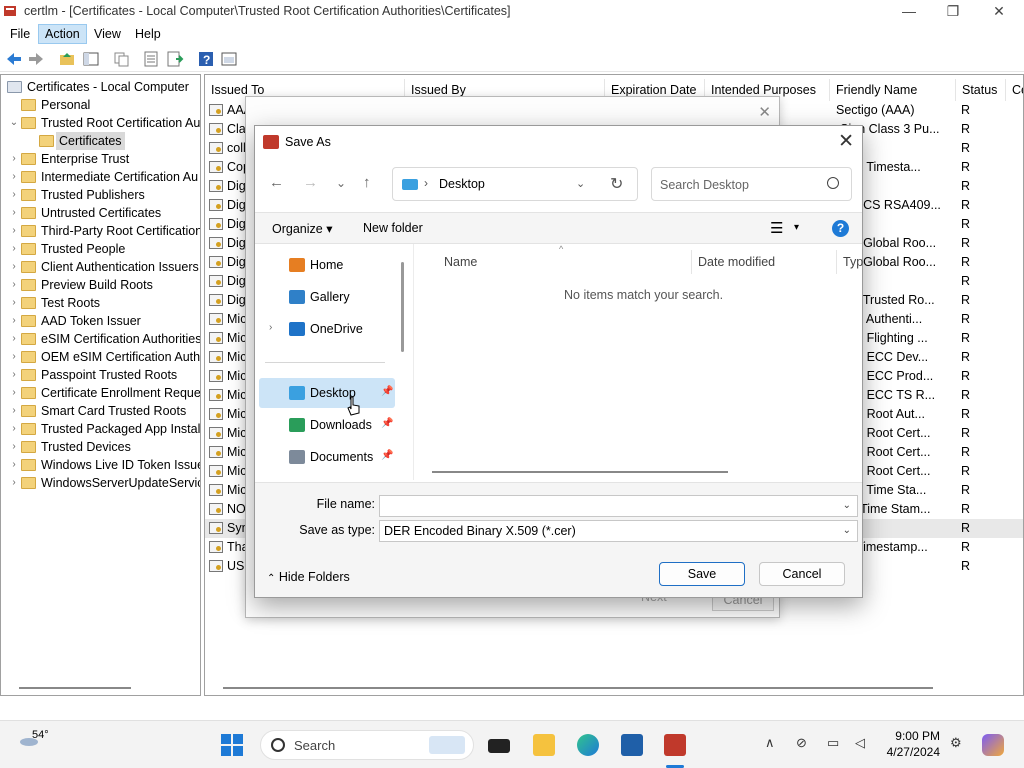  I want to click on taskbar-search: Search, so click(367, 745).